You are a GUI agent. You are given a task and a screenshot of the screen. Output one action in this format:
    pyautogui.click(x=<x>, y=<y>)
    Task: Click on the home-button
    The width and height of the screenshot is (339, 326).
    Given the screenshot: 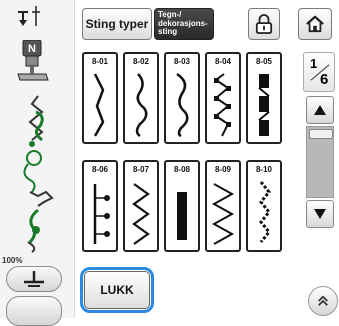 What is the action you would take?
    pyautogui.click(x=315, y=24)
    